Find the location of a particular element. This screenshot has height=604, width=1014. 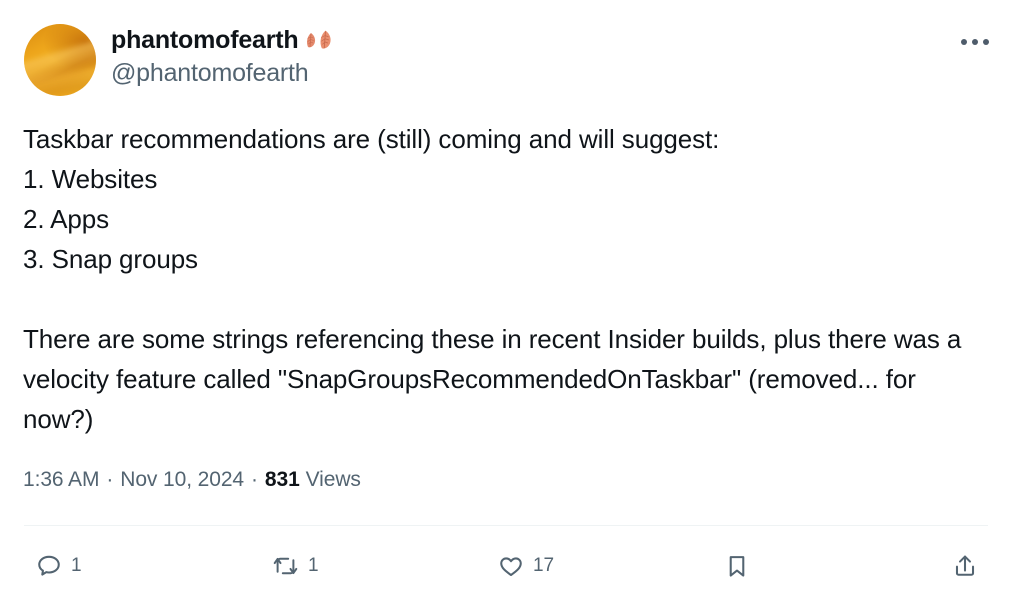

share-icon is located at coordinates (965, 566).